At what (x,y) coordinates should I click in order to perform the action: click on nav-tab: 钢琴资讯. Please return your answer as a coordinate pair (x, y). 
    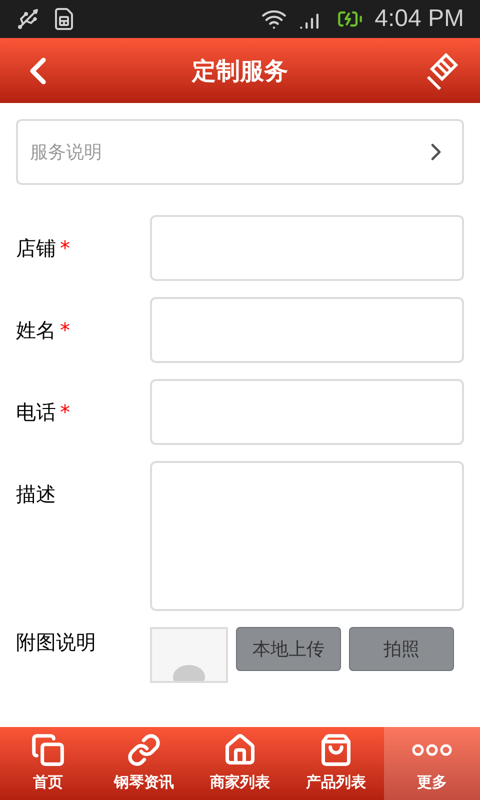
    Looking at the image, I should click on (144, 763).